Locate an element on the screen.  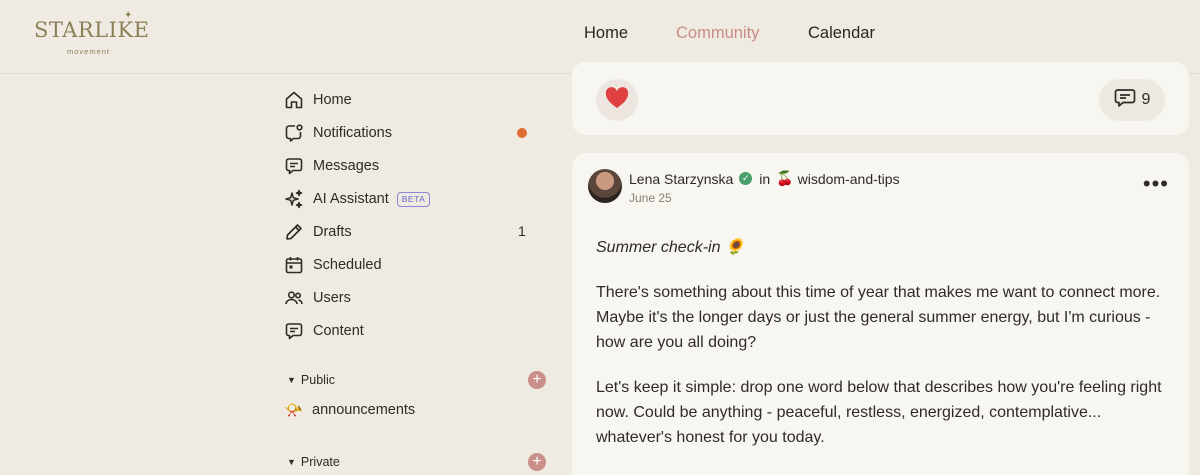
nav-home: Home is located at coordinates (606, 33).